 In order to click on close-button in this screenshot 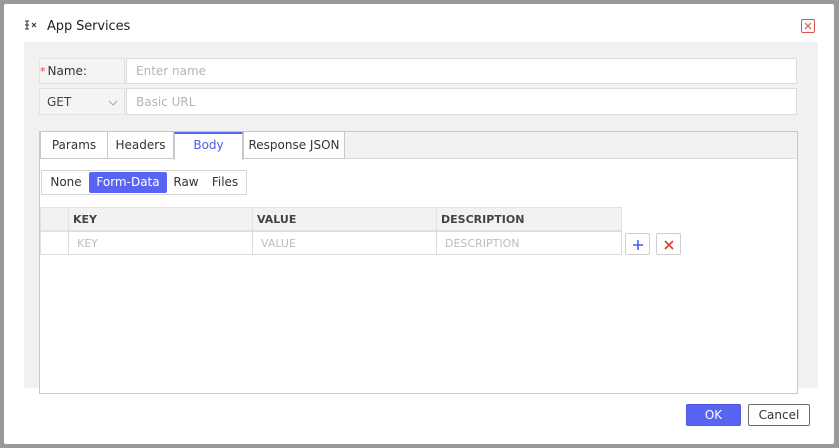, I will do `click(808, 26)`.